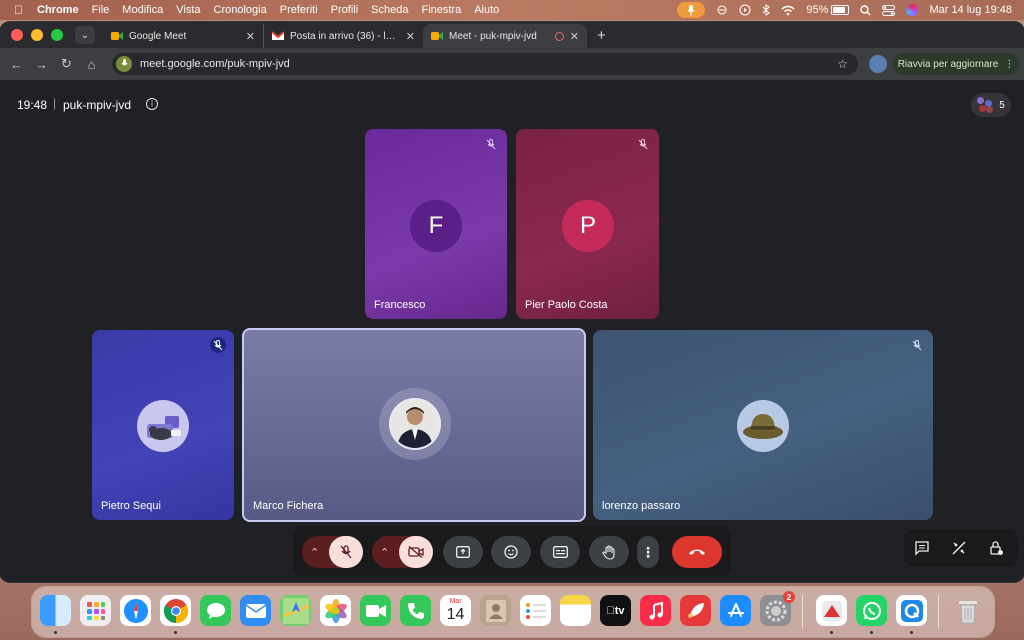 The height and width of the screenshot is (640, 1024). Describe the element at coordinates (615, 610) in the screenshot. I see `apple-tv-icon: tv` at that location.